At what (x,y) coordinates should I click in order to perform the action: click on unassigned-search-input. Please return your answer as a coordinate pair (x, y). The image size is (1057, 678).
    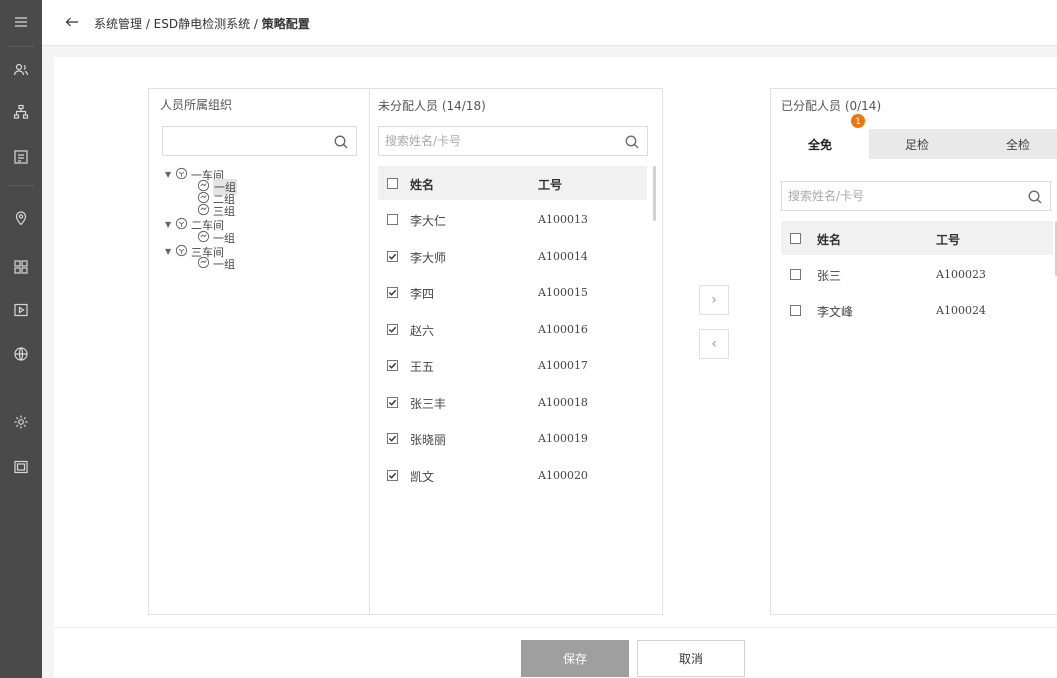
    Looking at the image, I should click on (513, 141).